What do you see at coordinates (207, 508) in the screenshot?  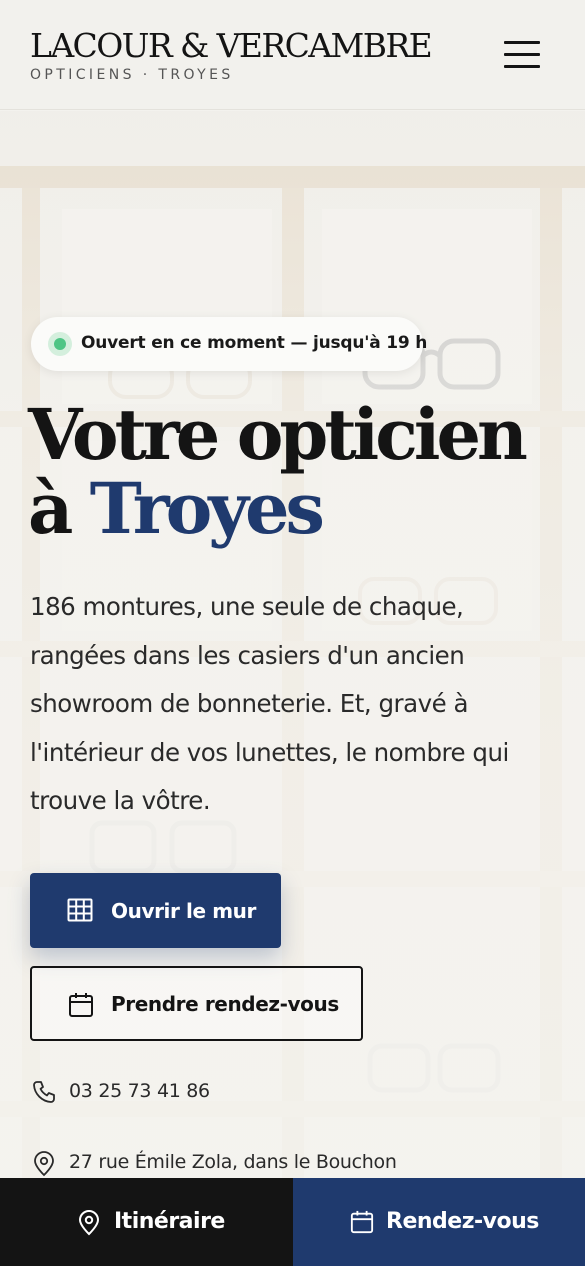 I see `hero-title-accent: Troyes` at bounding box center [207, 508].